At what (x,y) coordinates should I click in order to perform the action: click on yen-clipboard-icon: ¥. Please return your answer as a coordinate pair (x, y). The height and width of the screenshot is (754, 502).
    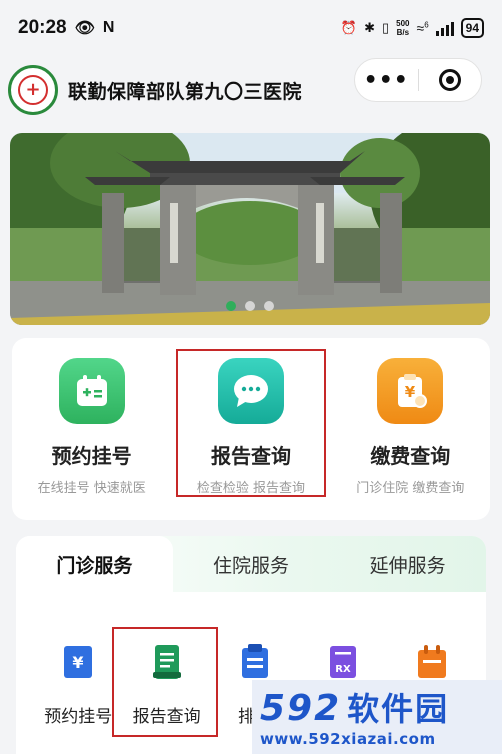
    Looking at the image, I should click on (410, 391).